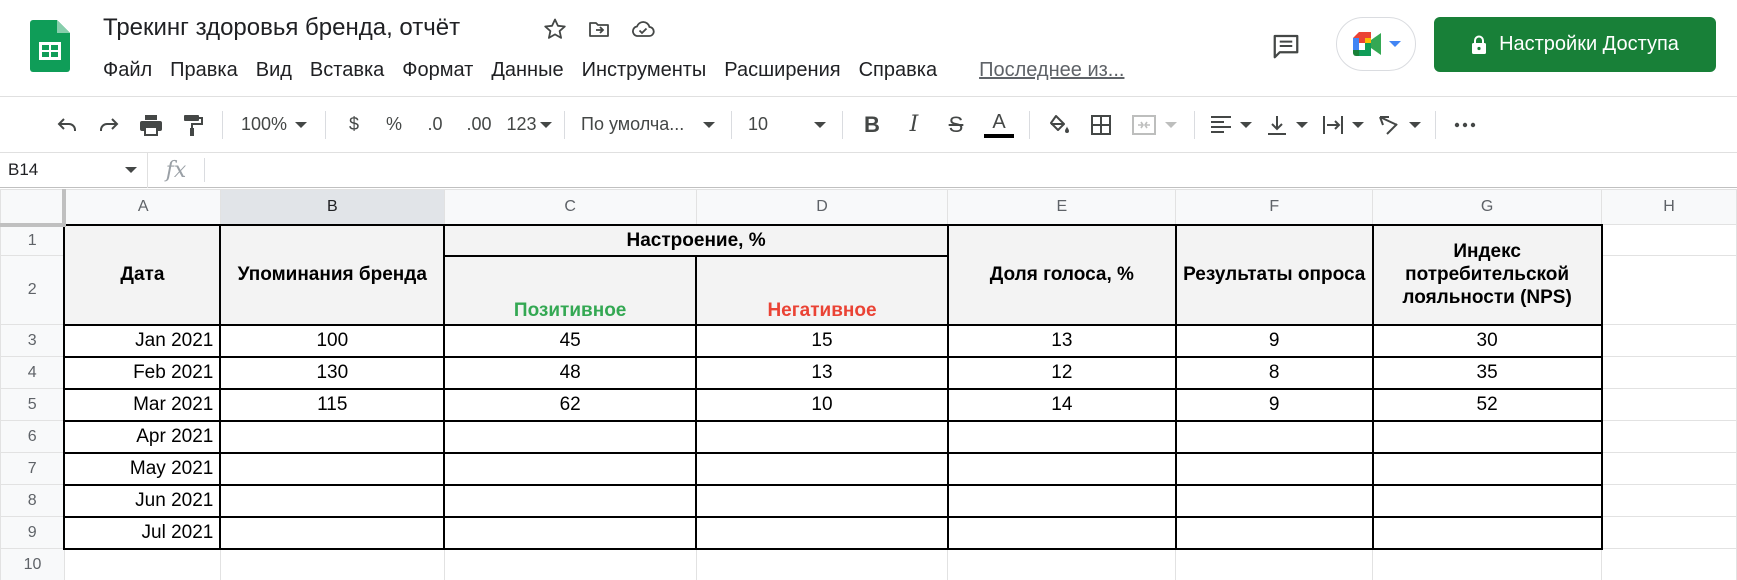 The image size is (1737, 580). What do you see at coordinates (529, 125) in the screenshot?
I see `more-formats-button: 123` at bounding box center [529, 125].